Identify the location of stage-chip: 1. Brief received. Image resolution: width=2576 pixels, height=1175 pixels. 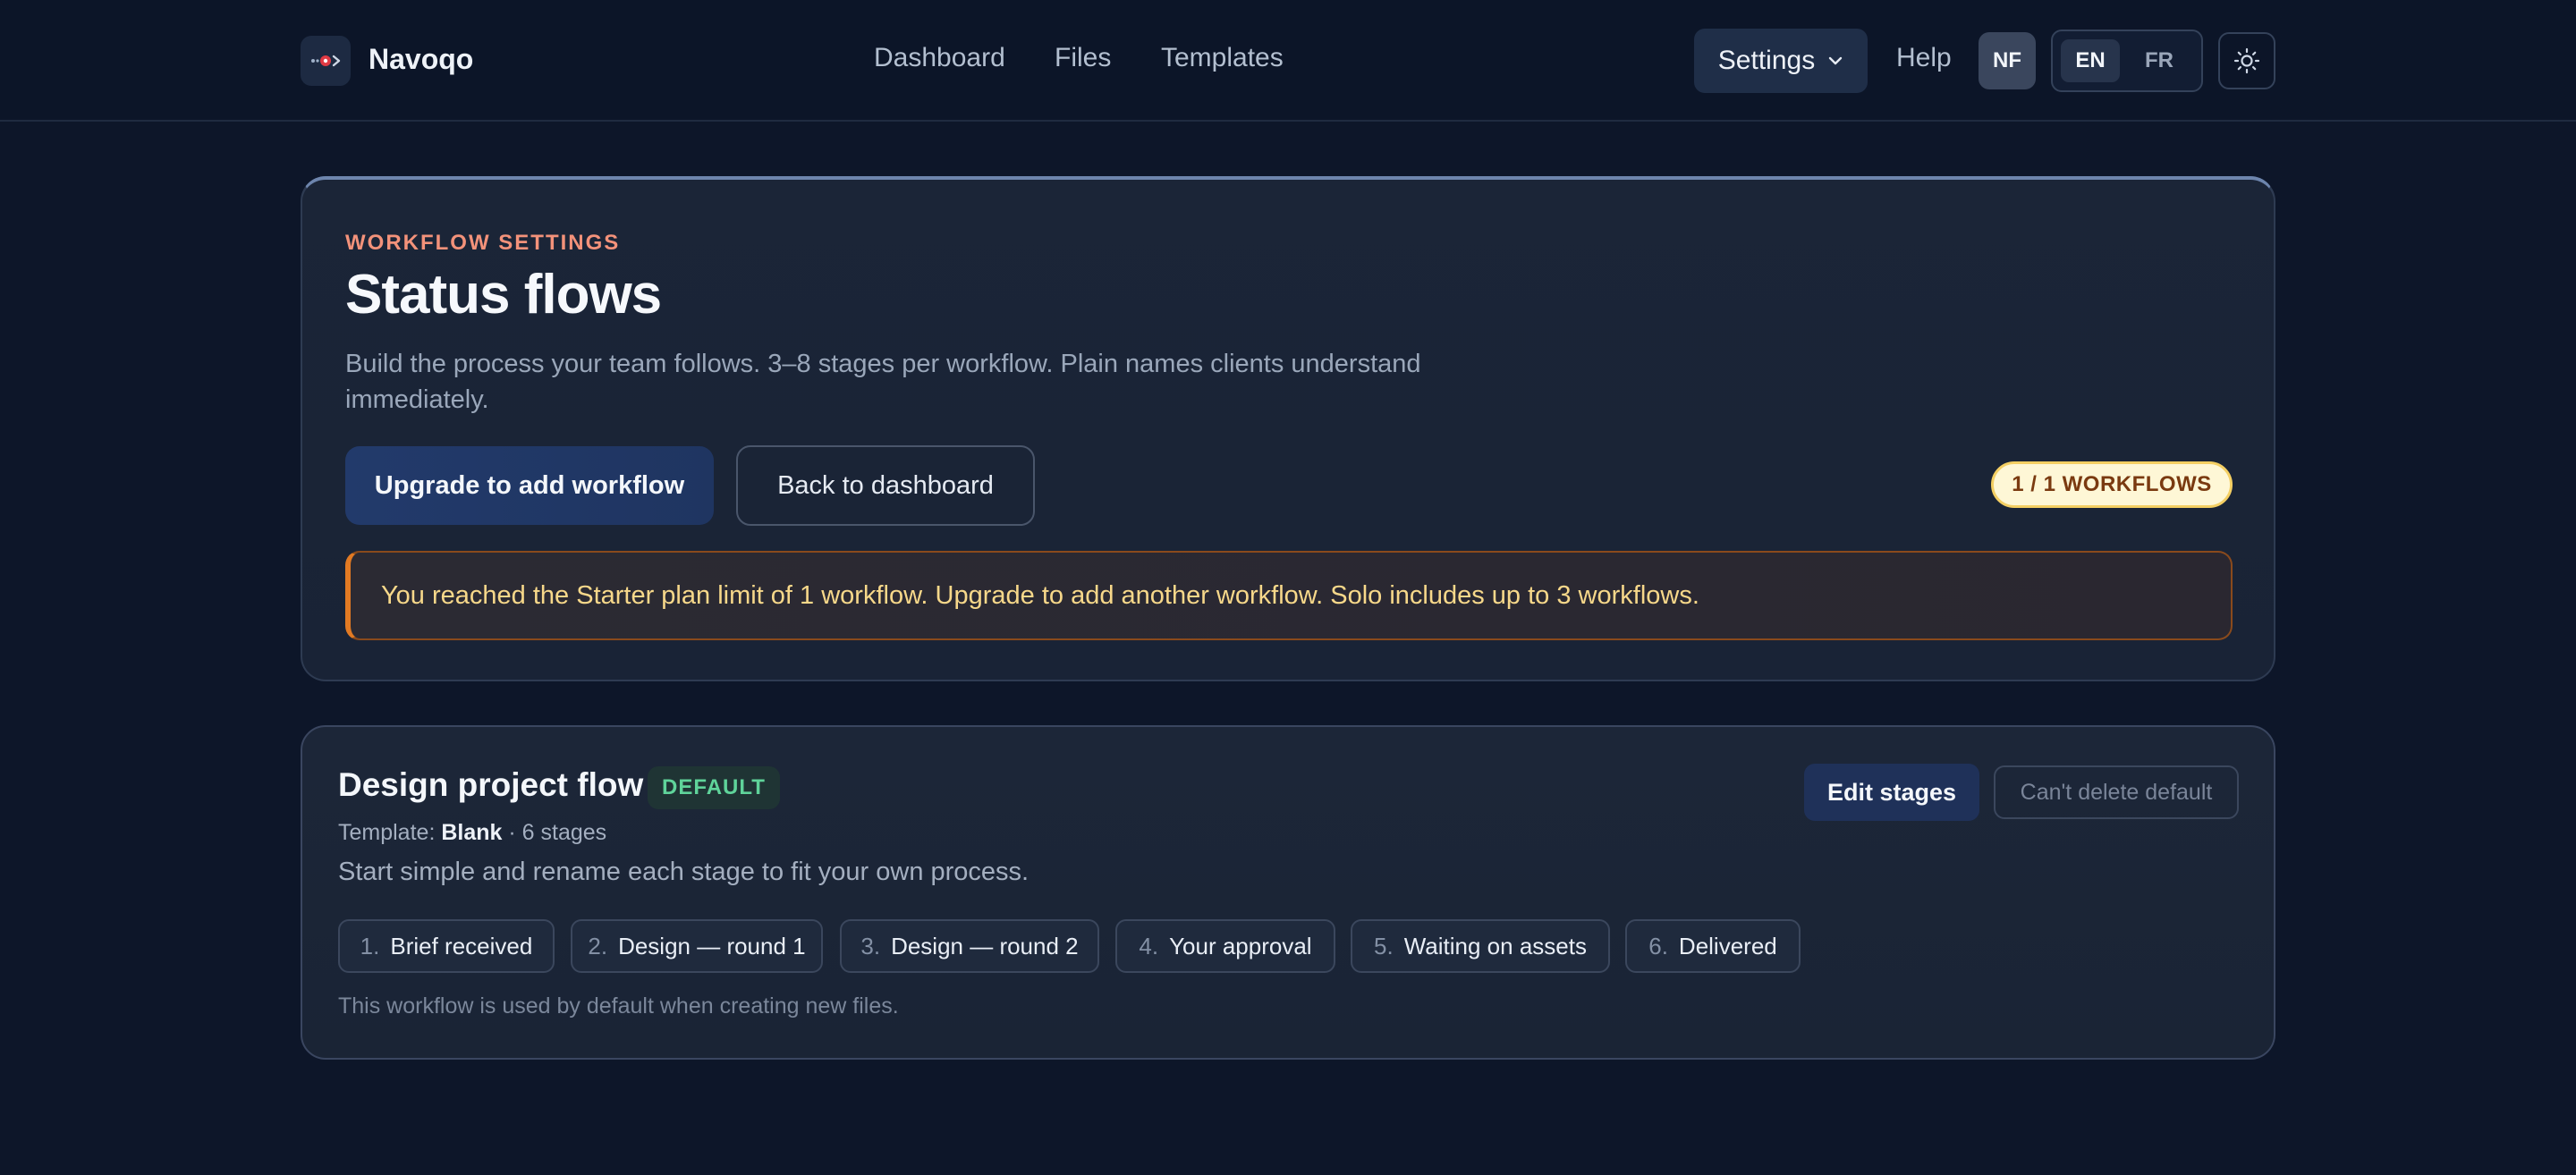
(446, 946).